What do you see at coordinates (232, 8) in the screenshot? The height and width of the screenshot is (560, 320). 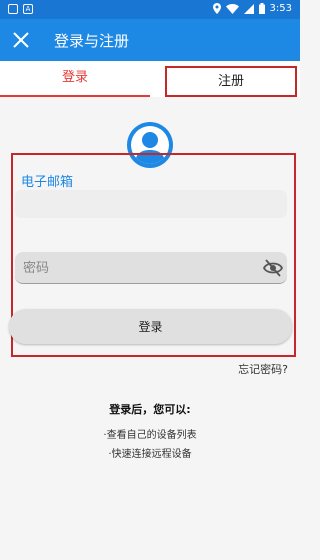 I see `wifi-icon` at bounding box center [232, 8].